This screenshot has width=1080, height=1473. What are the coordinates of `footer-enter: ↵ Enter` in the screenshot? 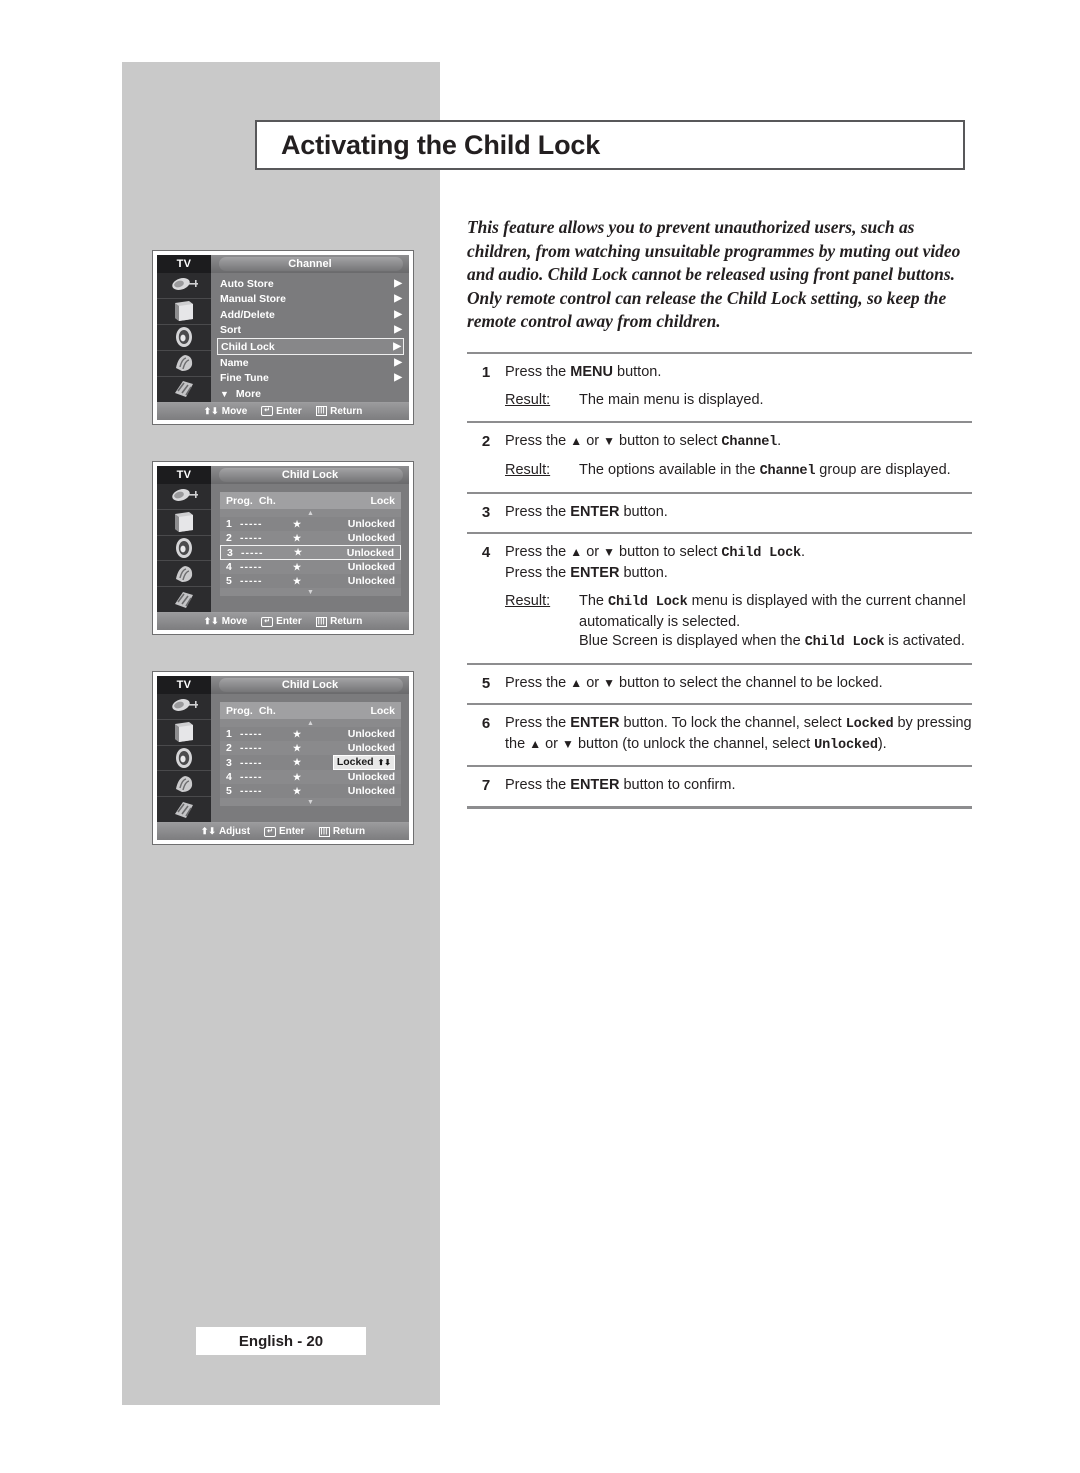 It's located at (281, 411).